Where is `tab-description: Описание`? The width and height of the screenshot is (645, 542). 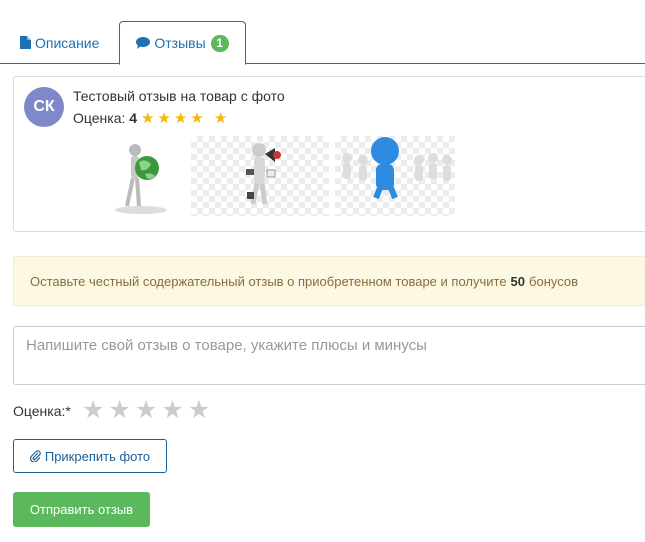
tab-description: Описание is located at coordinates (59, 42).